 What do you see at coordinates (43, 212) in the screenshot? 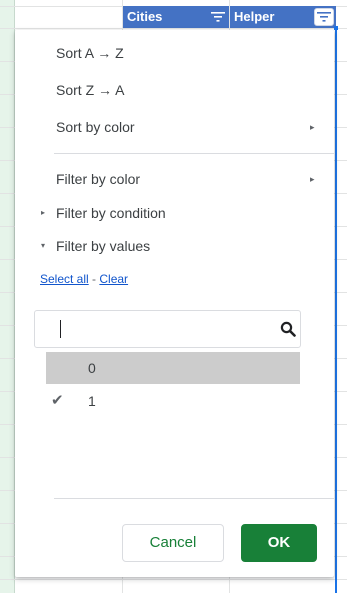
I see `collapsed-triangle-icon: ▸` at bounding box center [43, 212].